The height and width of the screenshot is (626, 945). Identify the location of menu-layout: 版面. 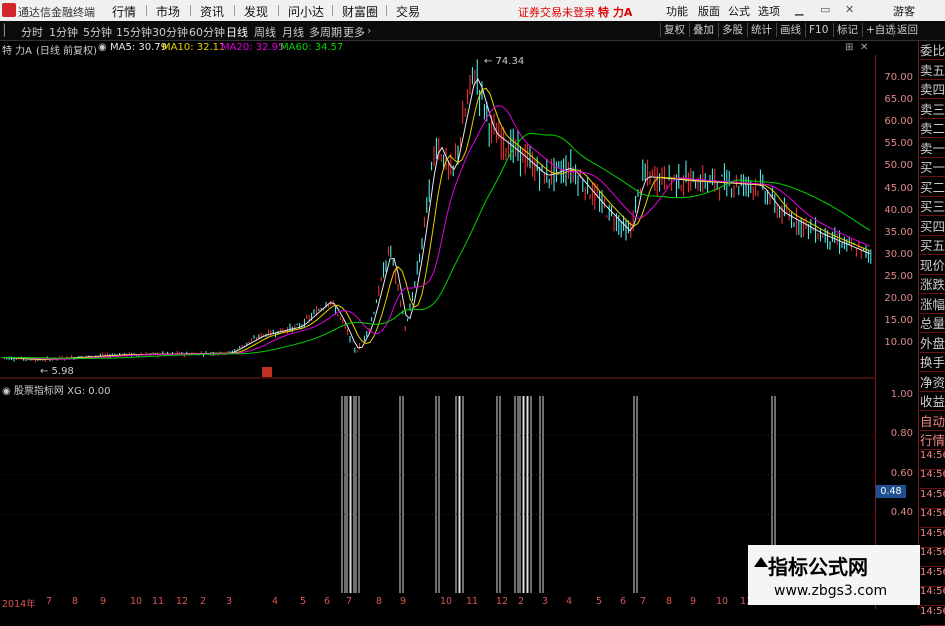
(709, 11).